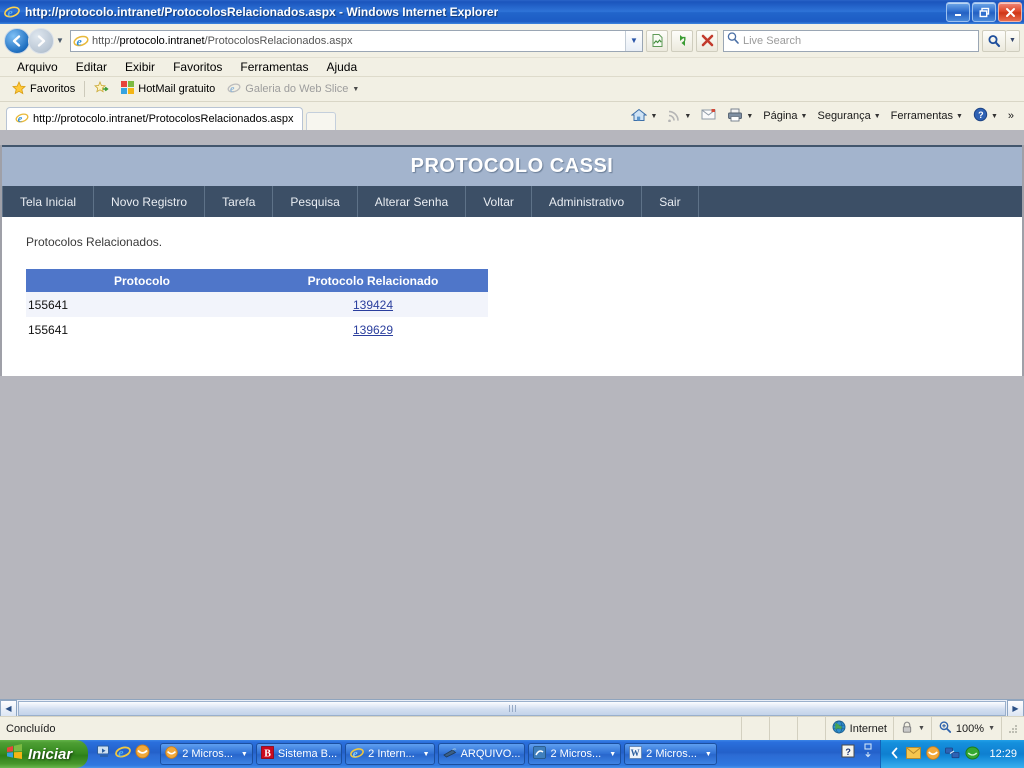 The height and width of the screenshot is (768, 1024). Describe the element at coordinates (1015, 708) in the screenshot. I see `scroll-right-button: ▶` at that location.